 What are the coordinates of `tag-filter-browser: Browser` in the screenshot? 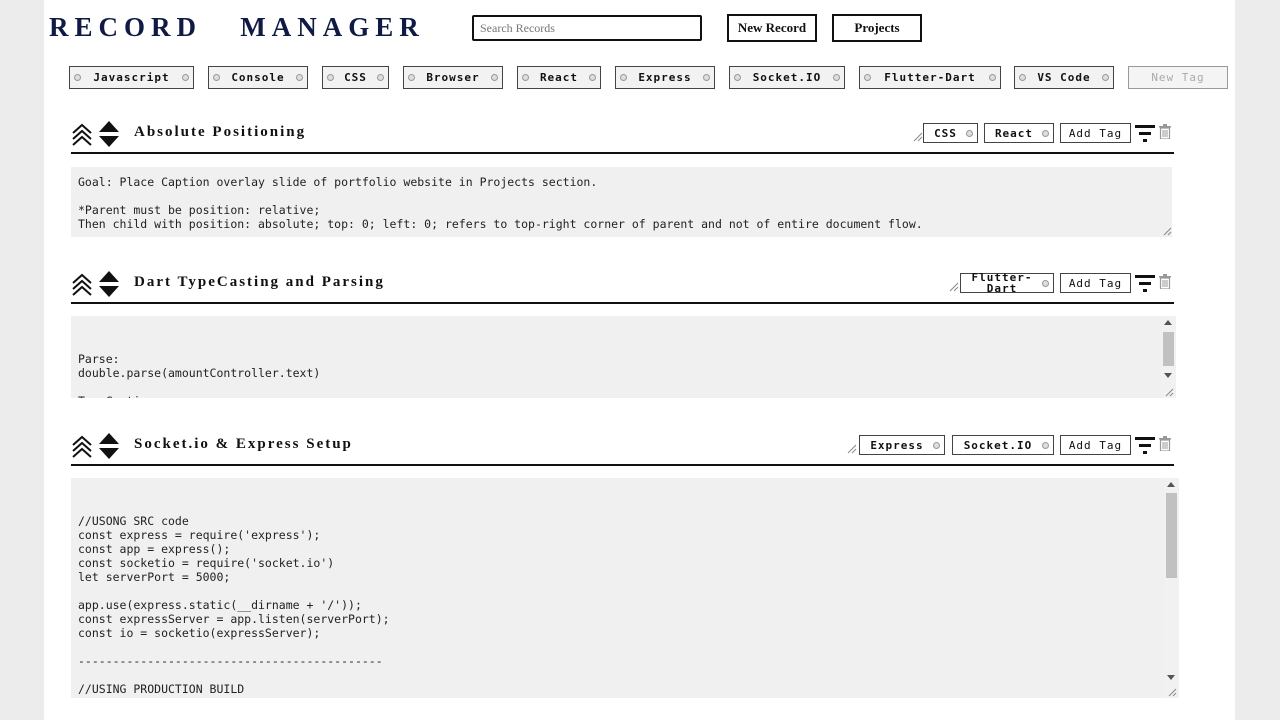 It's located at (453, 77).